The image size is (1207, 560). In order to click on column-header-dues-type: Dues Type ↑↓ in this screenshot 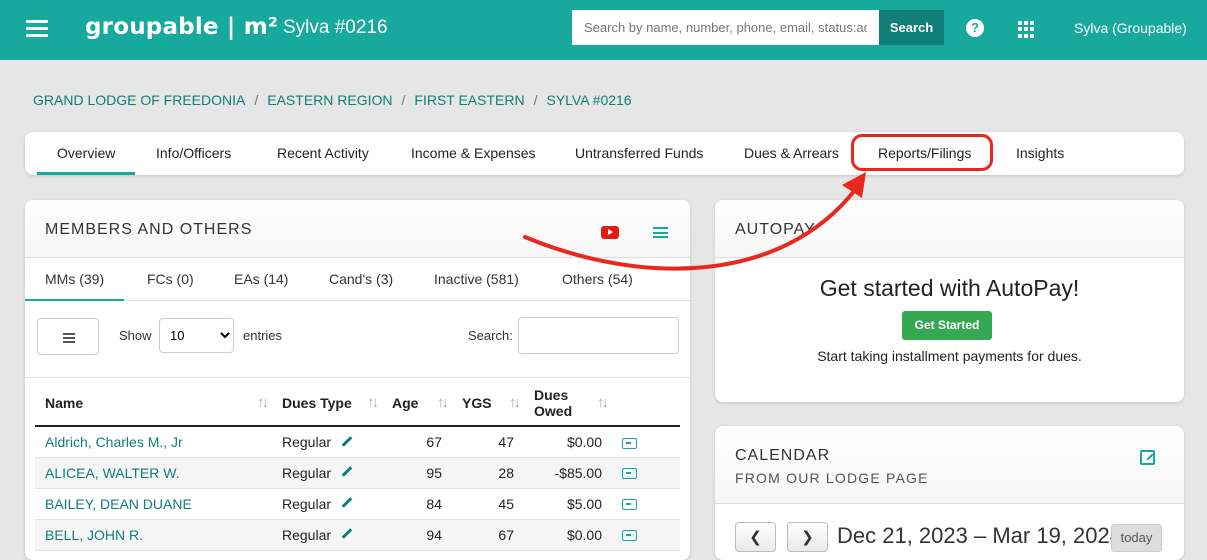, I will do `click(327, 403)`.